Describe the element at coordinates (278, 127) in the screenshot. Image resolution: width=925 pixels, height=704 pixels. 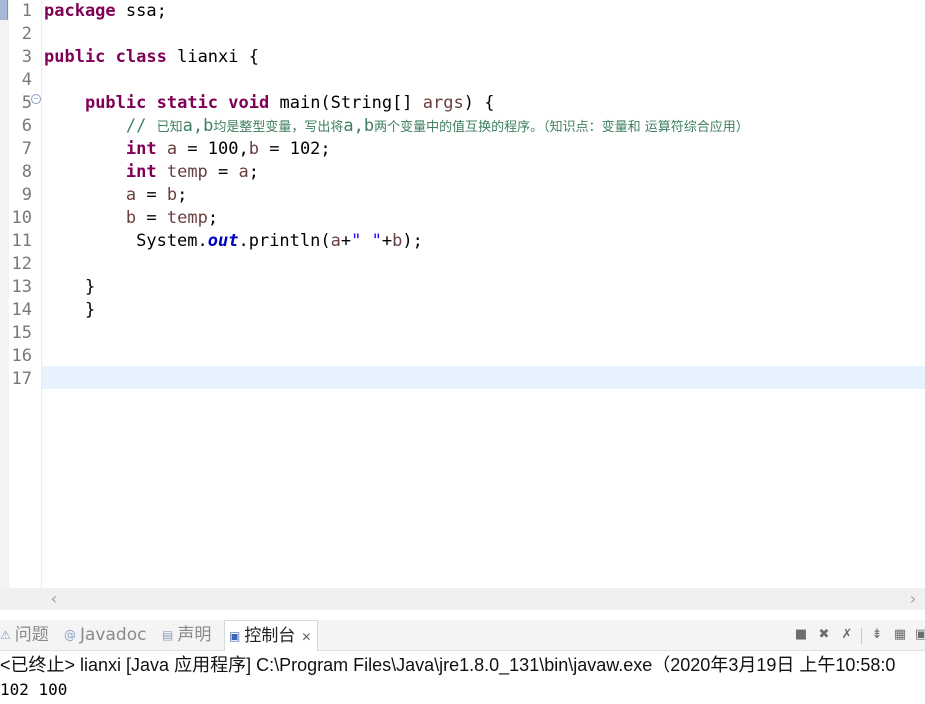
I see `comment-text: 均是整型变量，写出将` at that location.